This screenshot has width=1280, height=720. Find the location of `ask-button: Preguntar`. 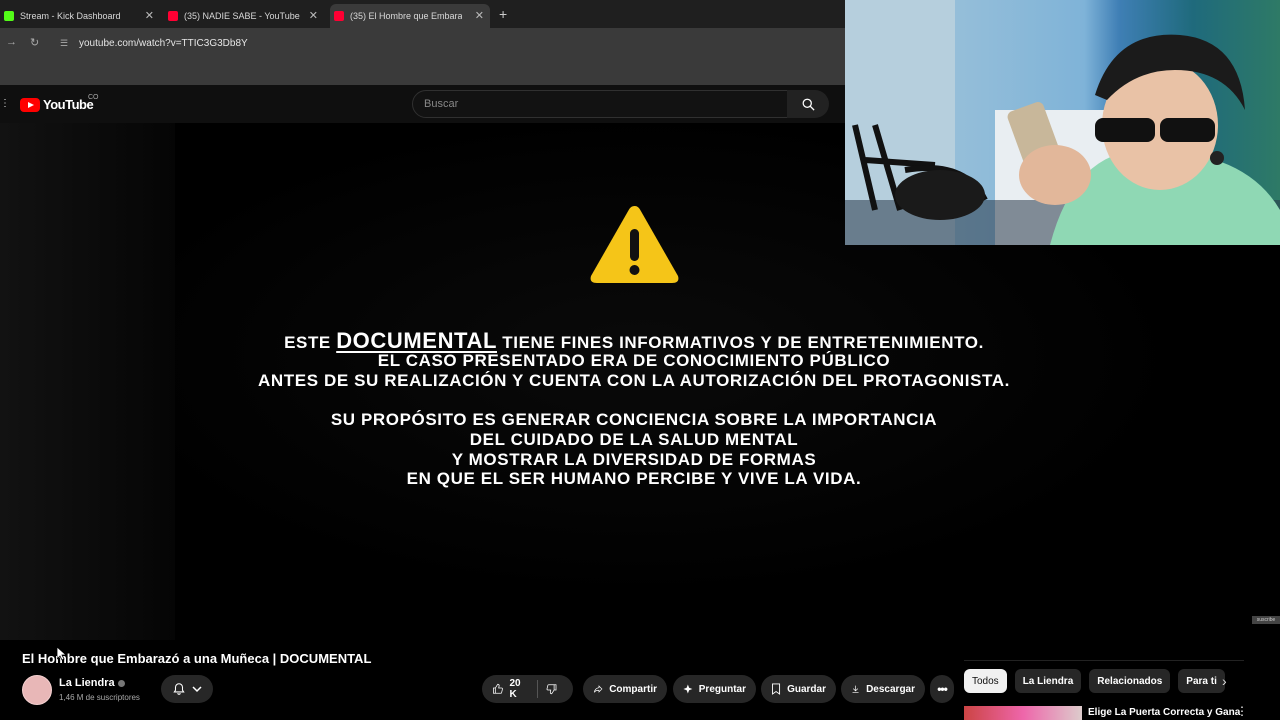

ask-button: Preguntar is located at coordinates (714, 689).